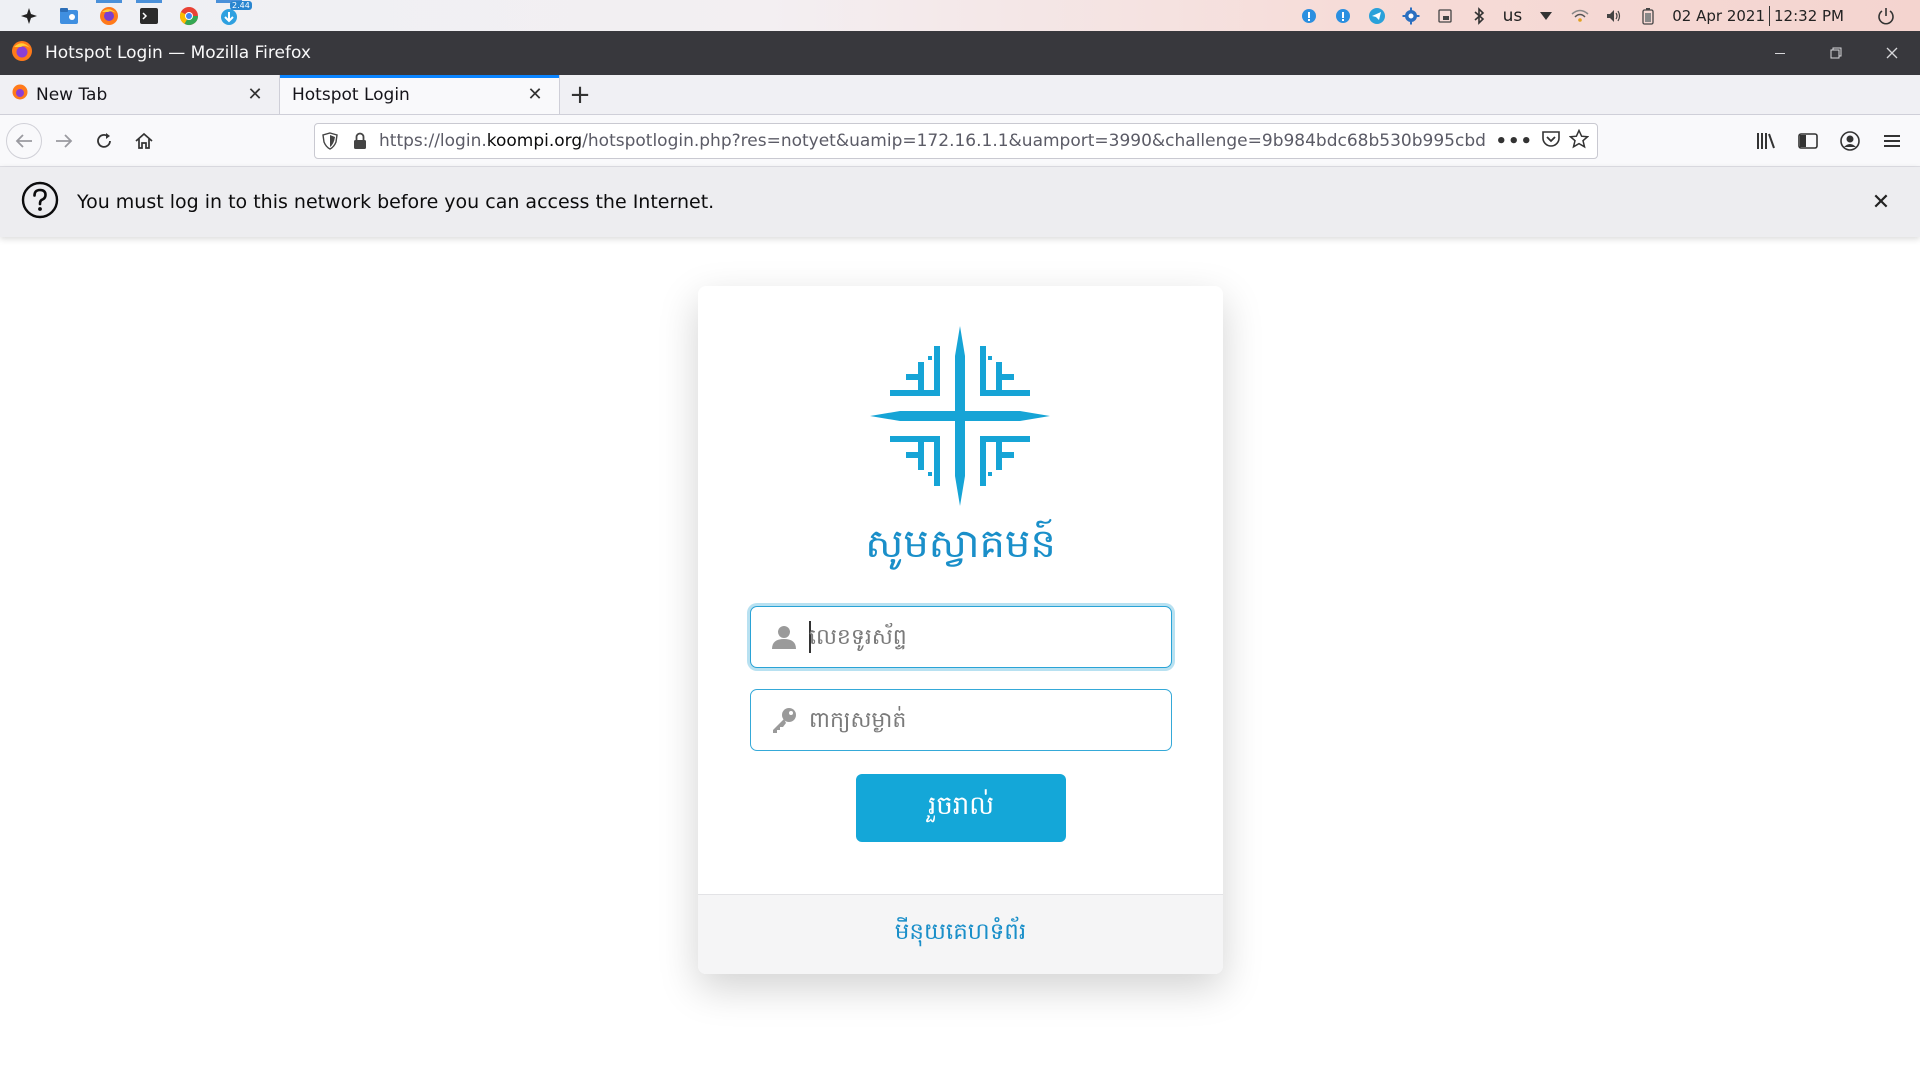 This screenshot has height=1080, width=1920. What do you see at coordinates (149, 15) in the screenshot?
I see `terminal-icon` at bounding box center [149, 15].